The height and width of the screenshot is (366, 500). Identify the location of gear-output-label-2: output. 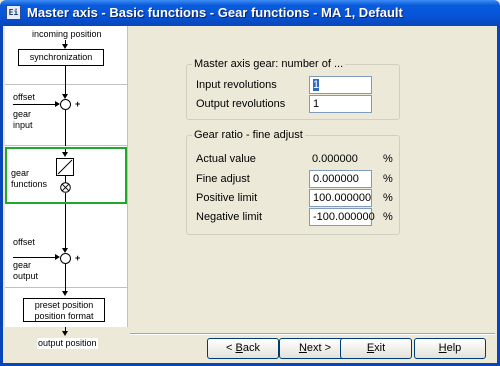
(26, 276).